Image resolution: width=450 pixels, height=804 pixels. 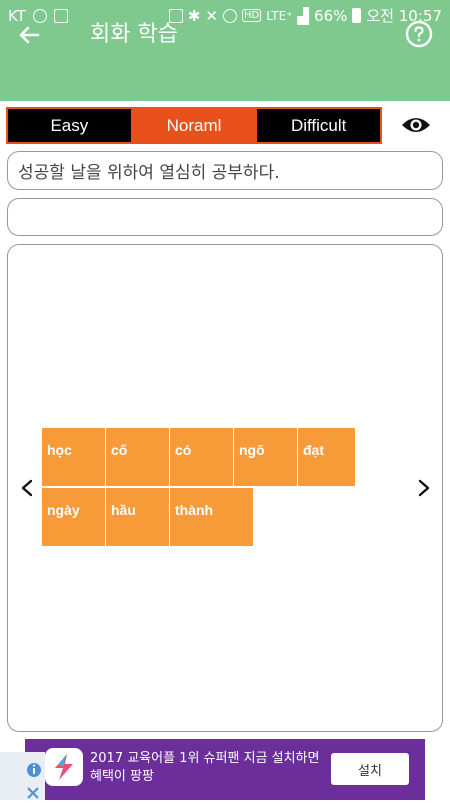 What do you see at coordinates (27, 488) in the screenshot?
I see `chevron-left-icon` at bounding box center [27, 488].